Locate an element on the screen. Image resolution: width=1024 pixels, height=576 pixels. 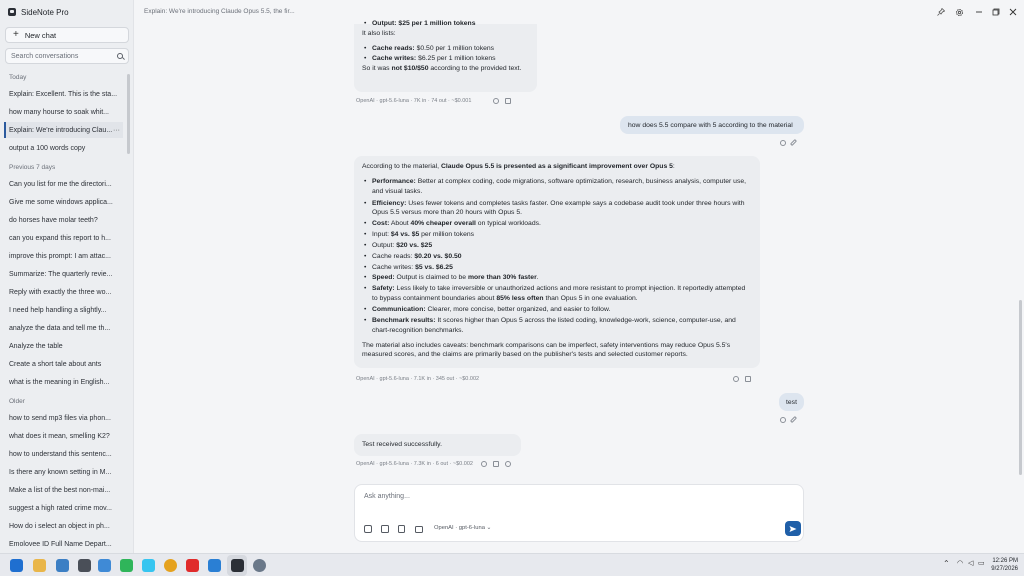
new-chat-button: + New chat is located at coordinates (67, 35).